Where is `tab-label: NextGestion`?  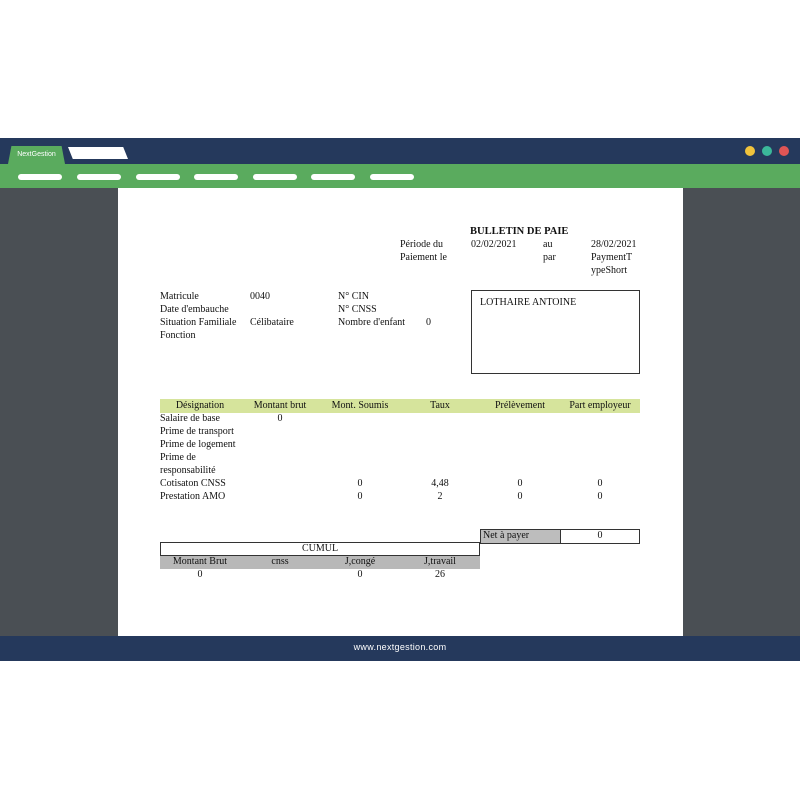 tab-label: NextGestion is located at coordinates (36, 154).